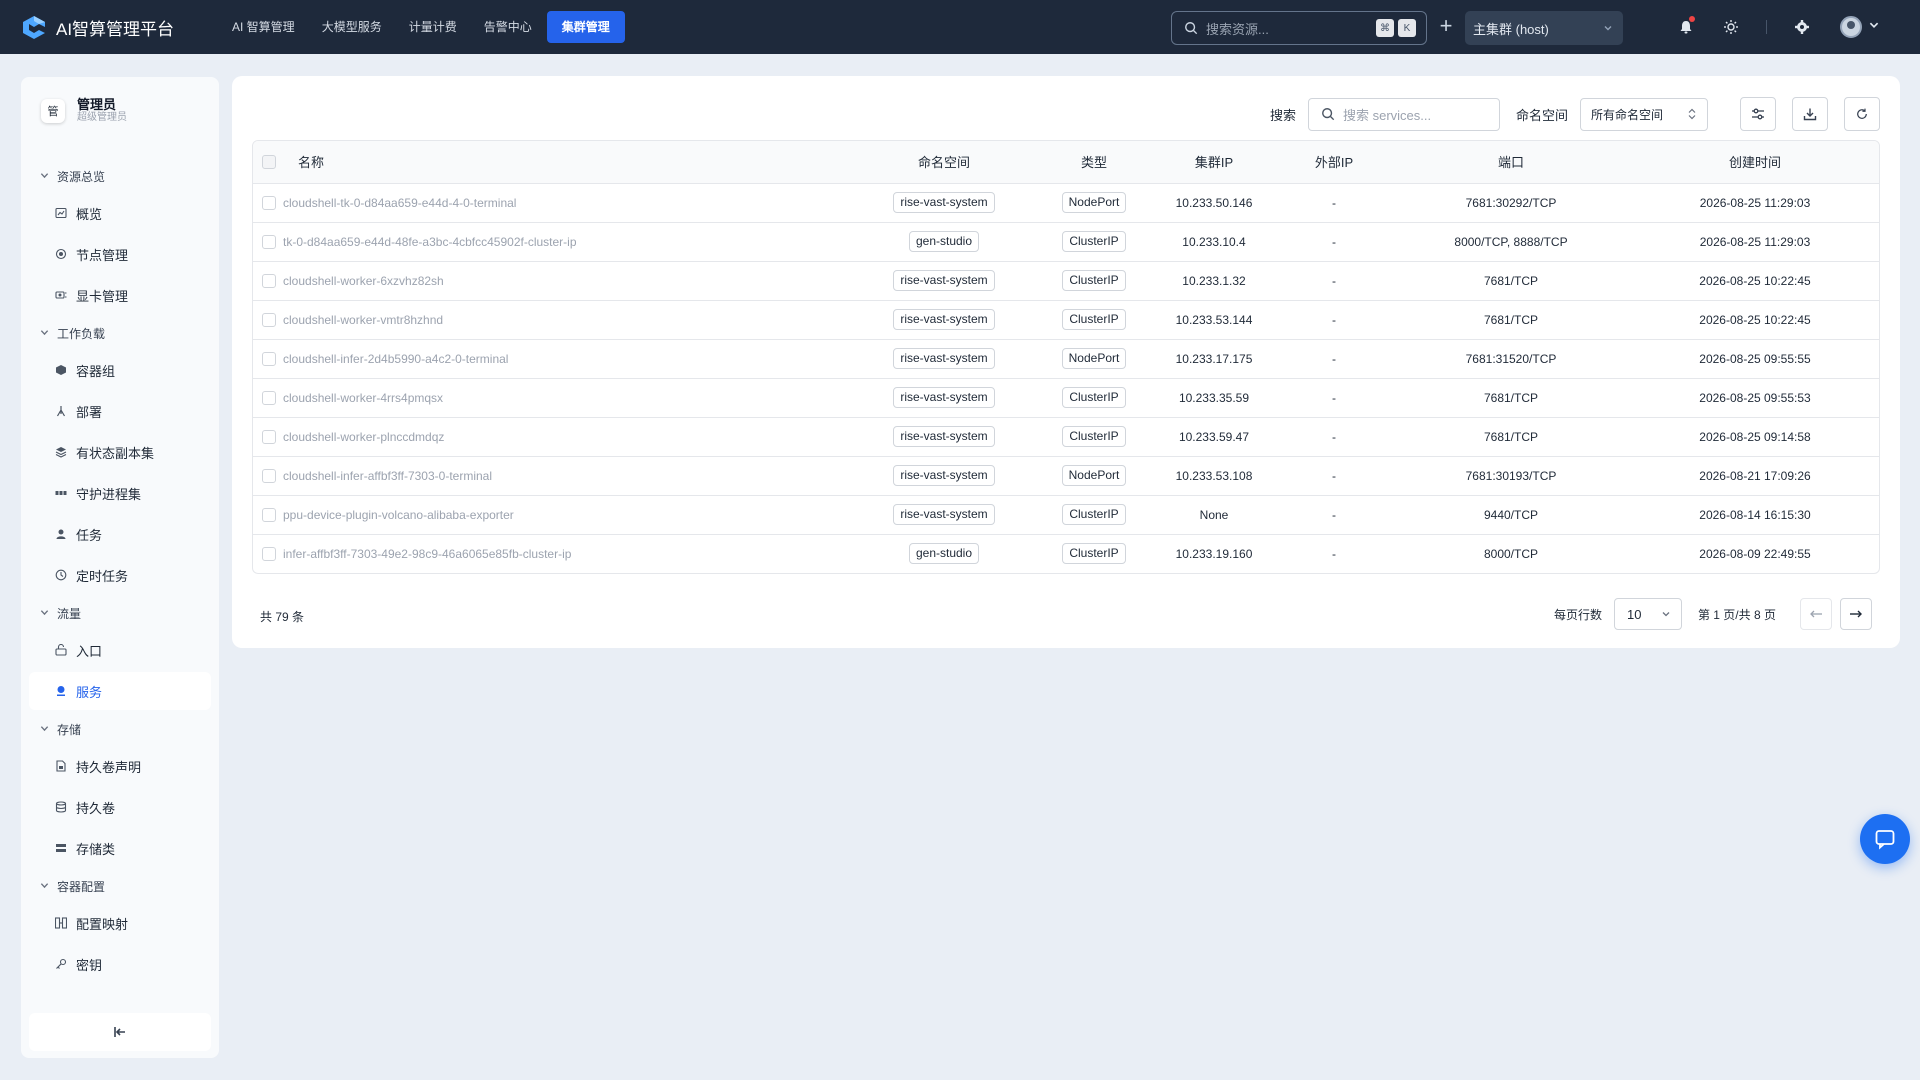 This screenshot has height=1080, width=1920. Describe the element at coordinates (120, 411) in the screenshot. I see `sidebar-item-deployment: 部署` at that location.